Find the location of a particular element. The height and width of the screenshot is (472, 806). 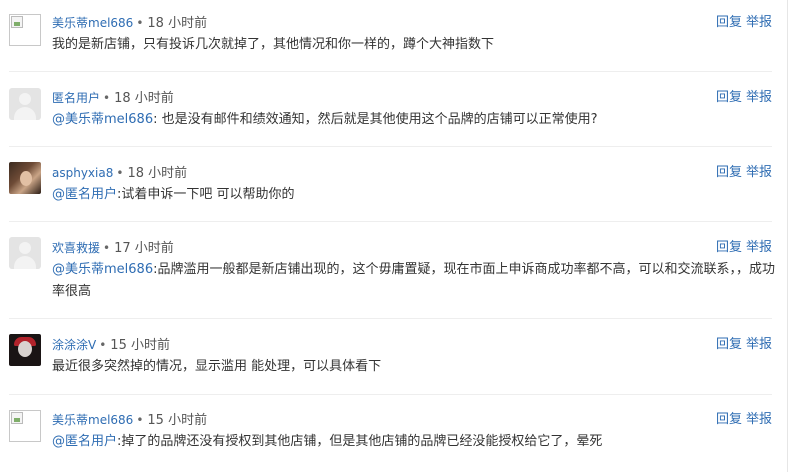

comment-text: 我的是新店铺，只有投诉几次就掉了，其他情况和你一样的，蹲个大神指数下 is located at coordinates (414, 45).